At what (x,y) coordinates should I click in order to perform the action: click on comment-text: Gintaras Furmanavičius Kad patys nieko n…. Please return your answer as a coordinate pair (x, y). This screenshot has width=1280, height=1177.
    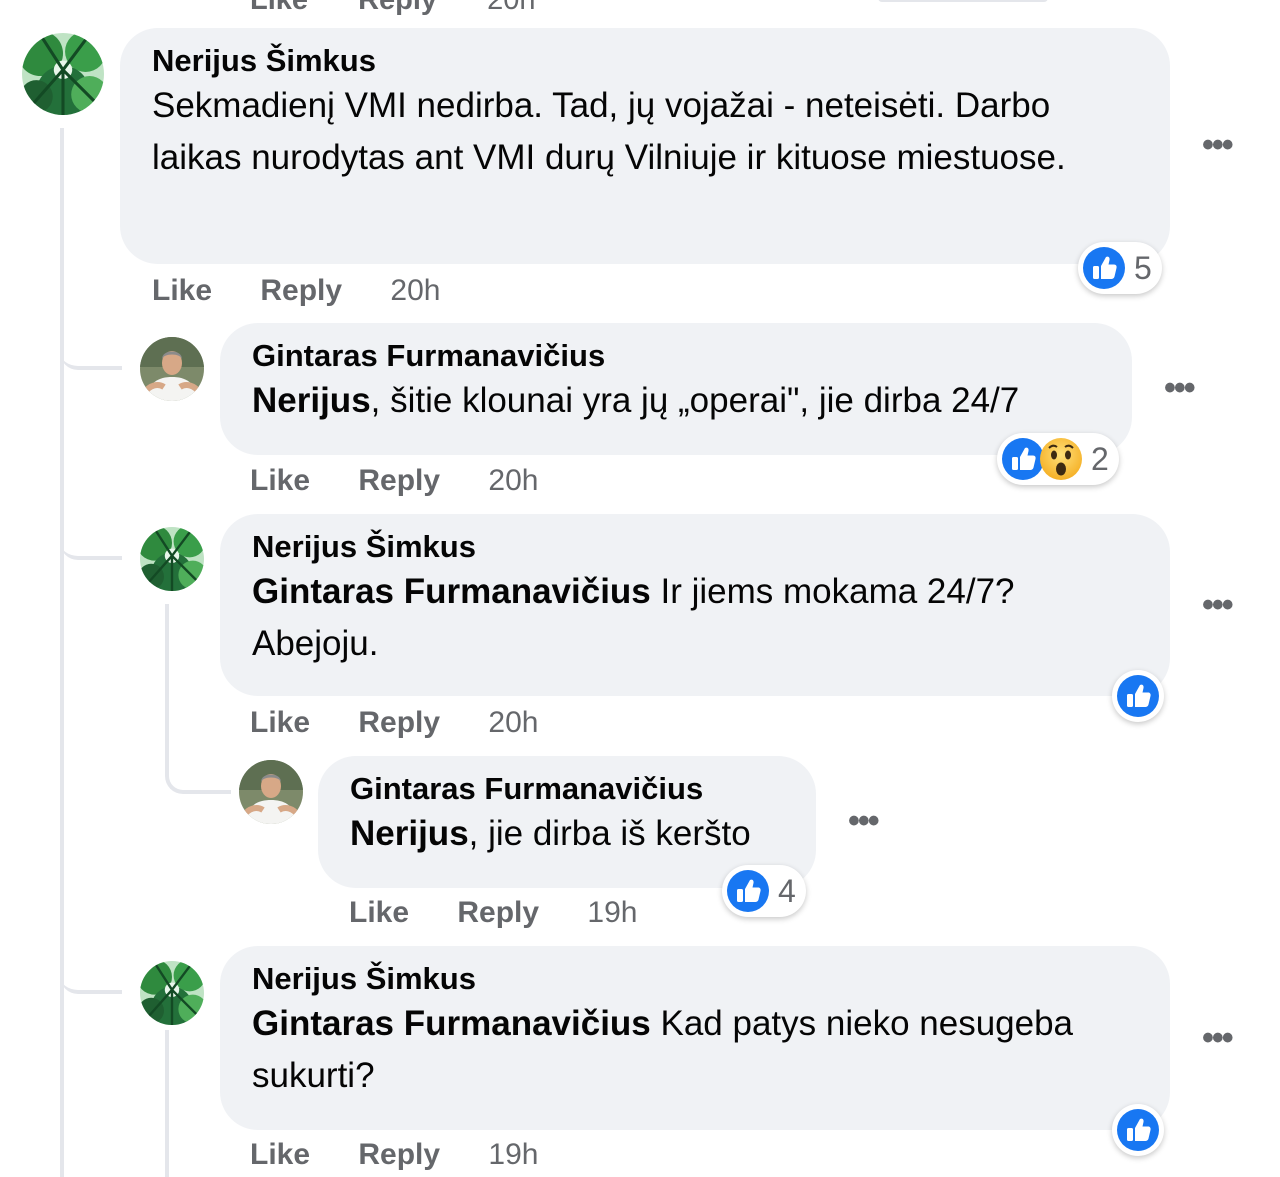
    Looking at the image, I should click on (695, 1050).